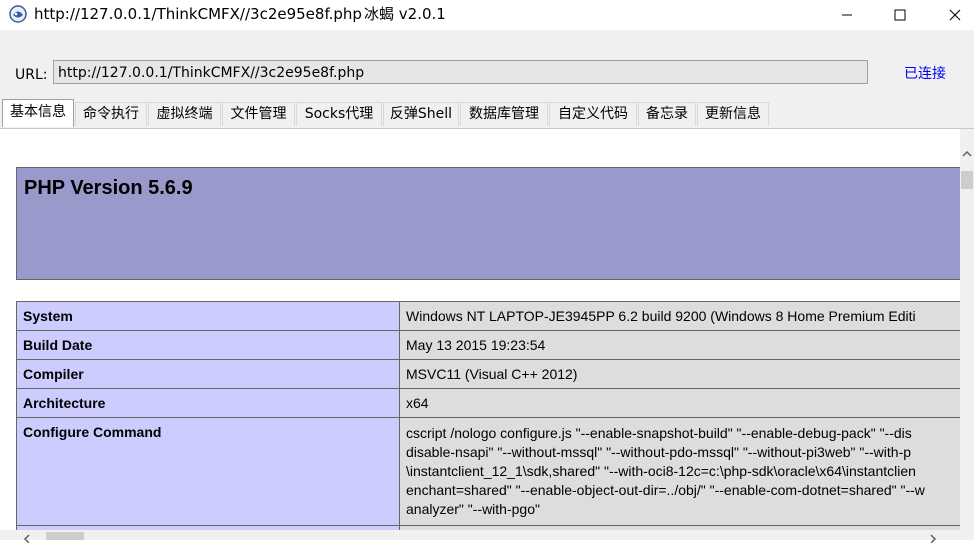  I want to click on vertical-scroll-thumb, so click(967, 180).